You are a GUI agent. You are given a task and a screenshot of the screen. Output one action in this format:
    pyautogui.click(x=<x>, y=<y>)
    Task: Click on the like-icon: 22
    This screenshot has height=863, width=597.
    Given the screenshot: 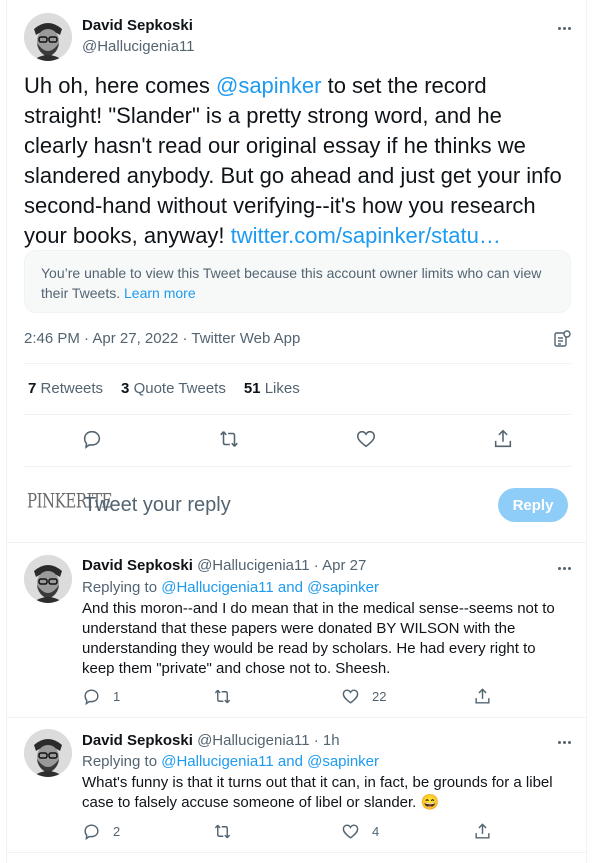 What is the action you would take?
    pyautogui.click(x=363, y=696)
    